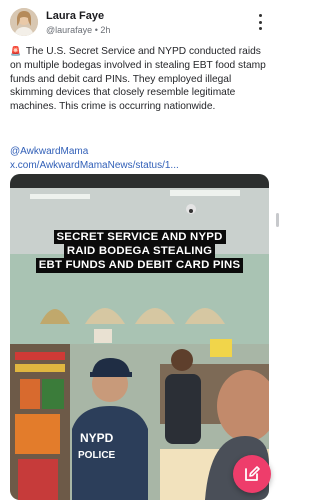 This screenshot has width=320, height=500. I want to click on compose-icon, so click(252, 473).